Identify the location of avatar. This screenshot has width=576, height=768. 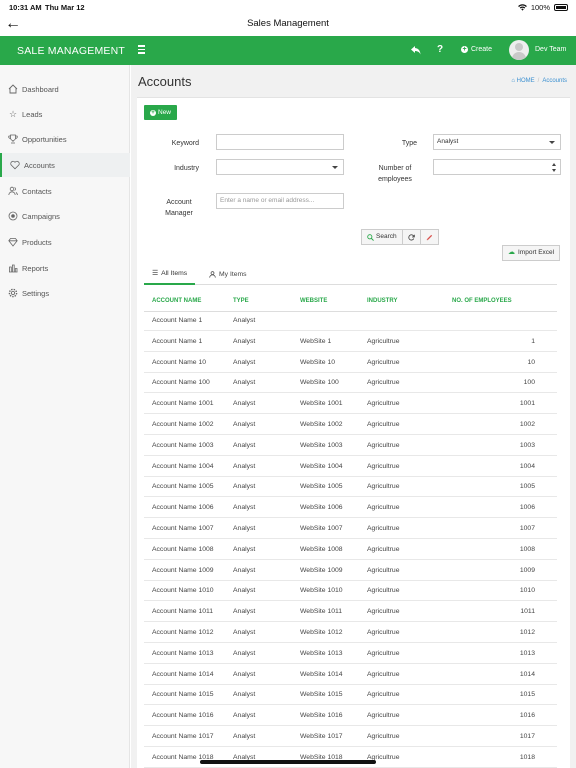
(519, 50).